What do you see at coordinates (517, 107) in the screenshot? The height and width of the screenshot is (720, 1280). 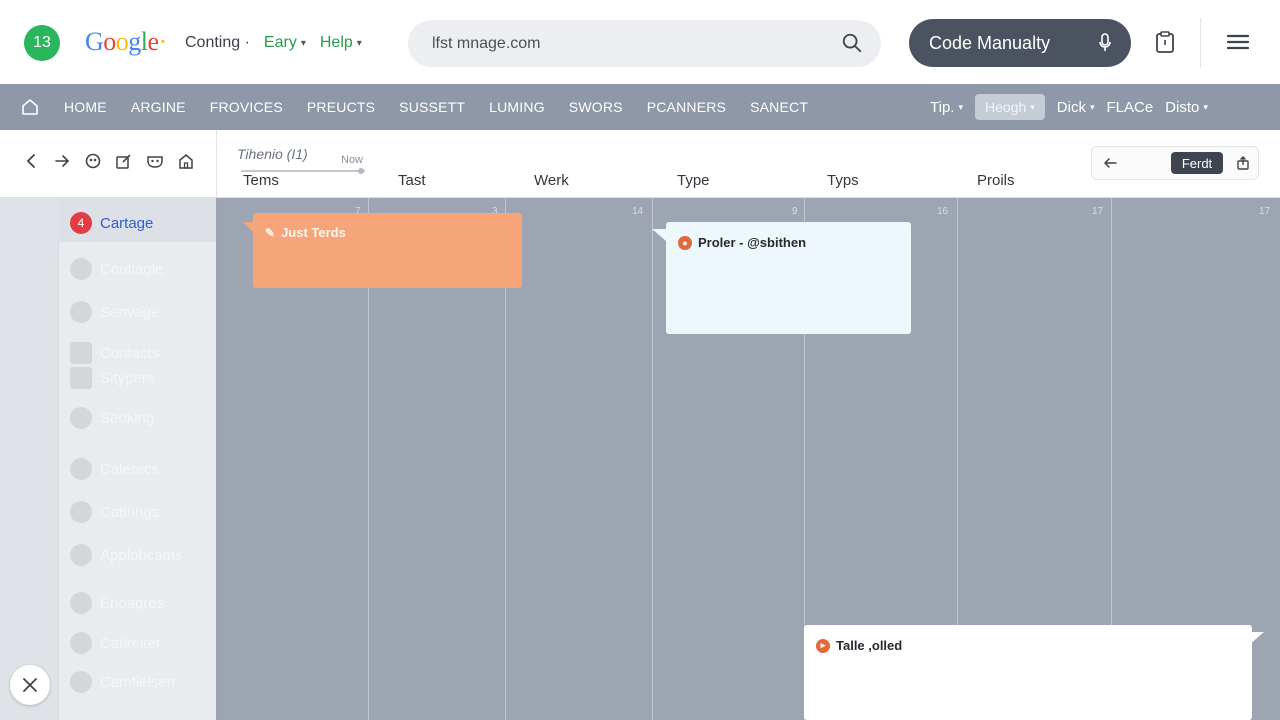 I see `nav-link-luming: LUMING` at bounding box center [517, 107].